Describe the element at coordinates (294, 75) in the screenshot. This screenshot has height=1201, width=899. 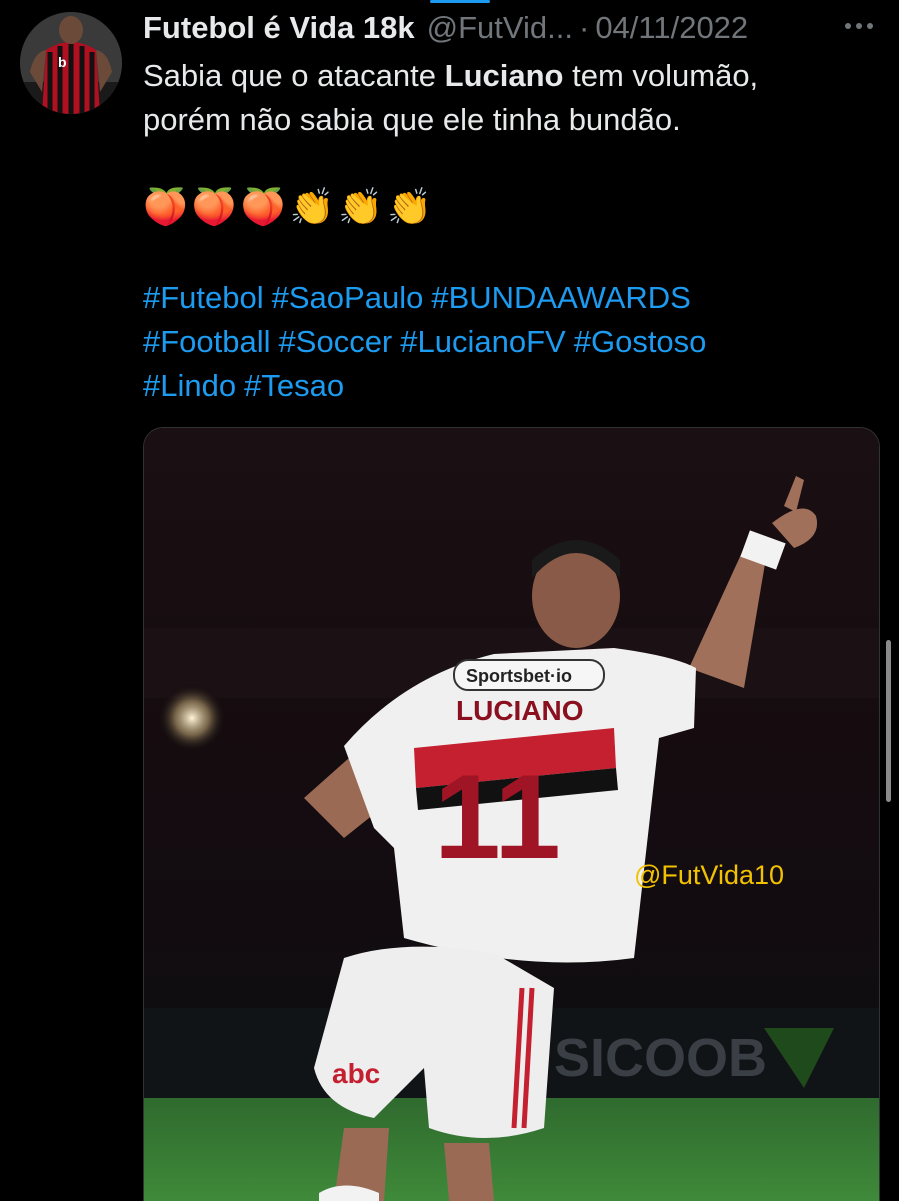
I see `text-before: Sabia que o atacante` at that location.